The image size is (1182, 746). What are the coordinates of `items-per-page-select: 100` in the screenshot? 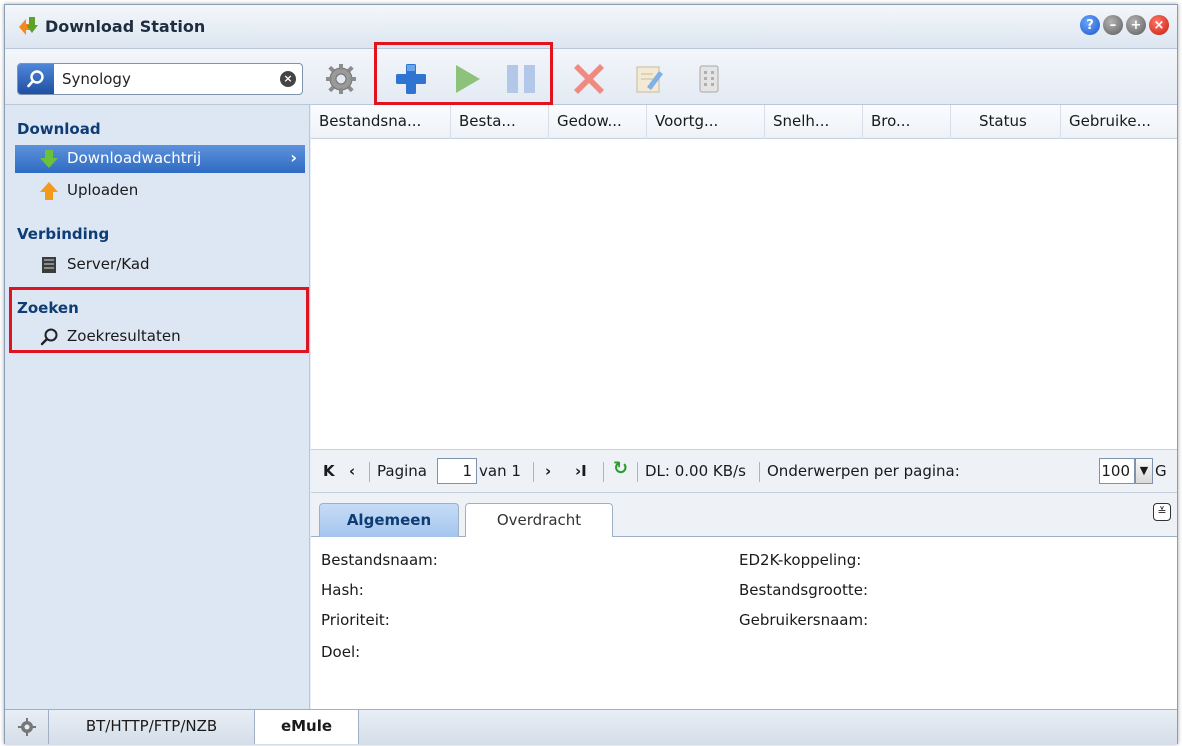 It's located at (1117, 471).